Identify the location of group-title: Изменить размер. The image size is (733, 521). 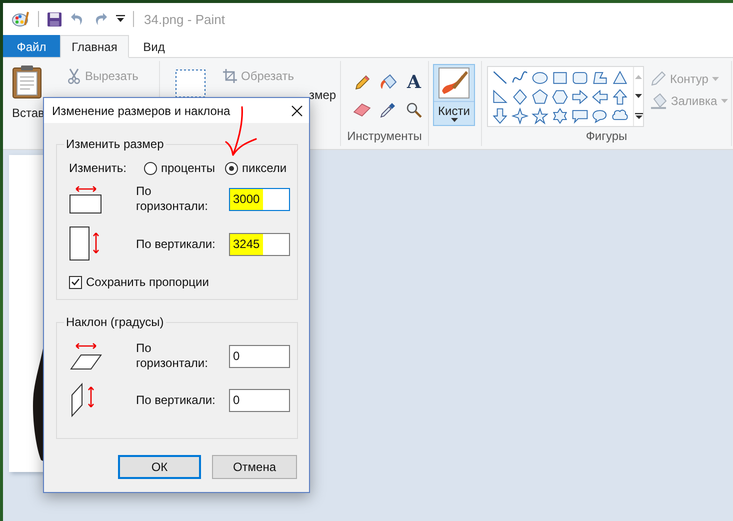
(115, 144).